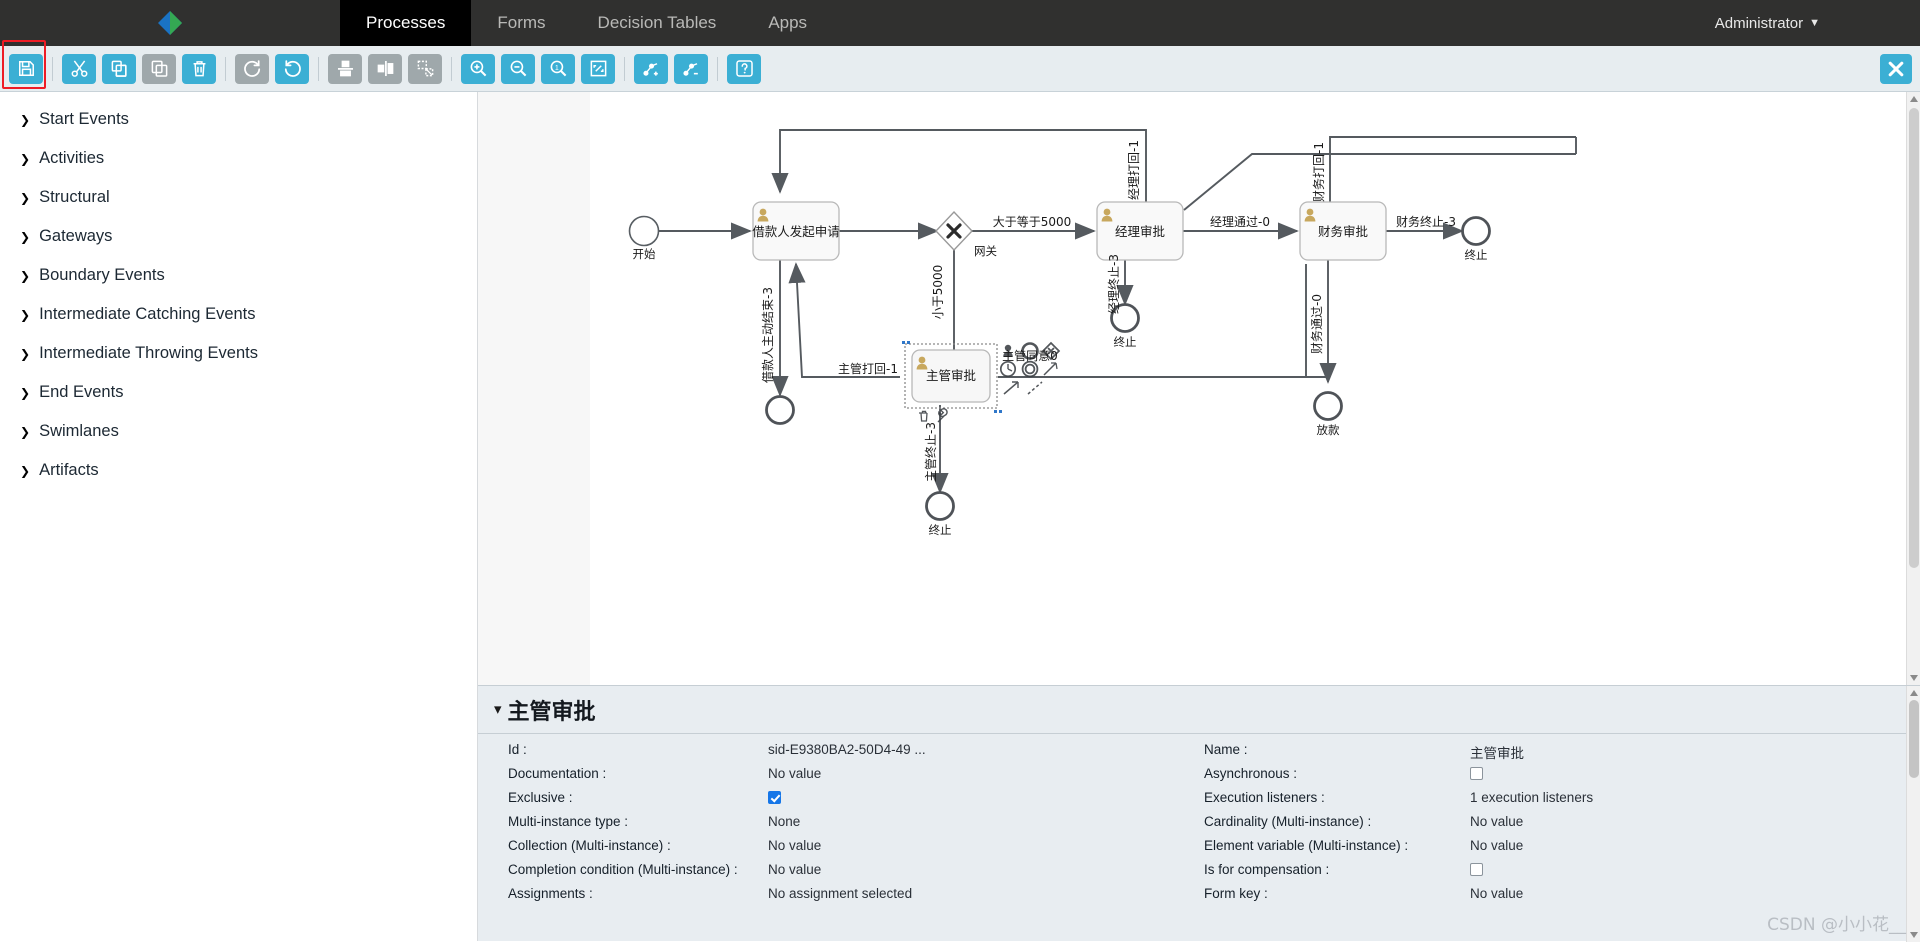  Describe the element at coordinates (840, 893) in the screenshot. I see `property-value: No assignment selected` at that location.